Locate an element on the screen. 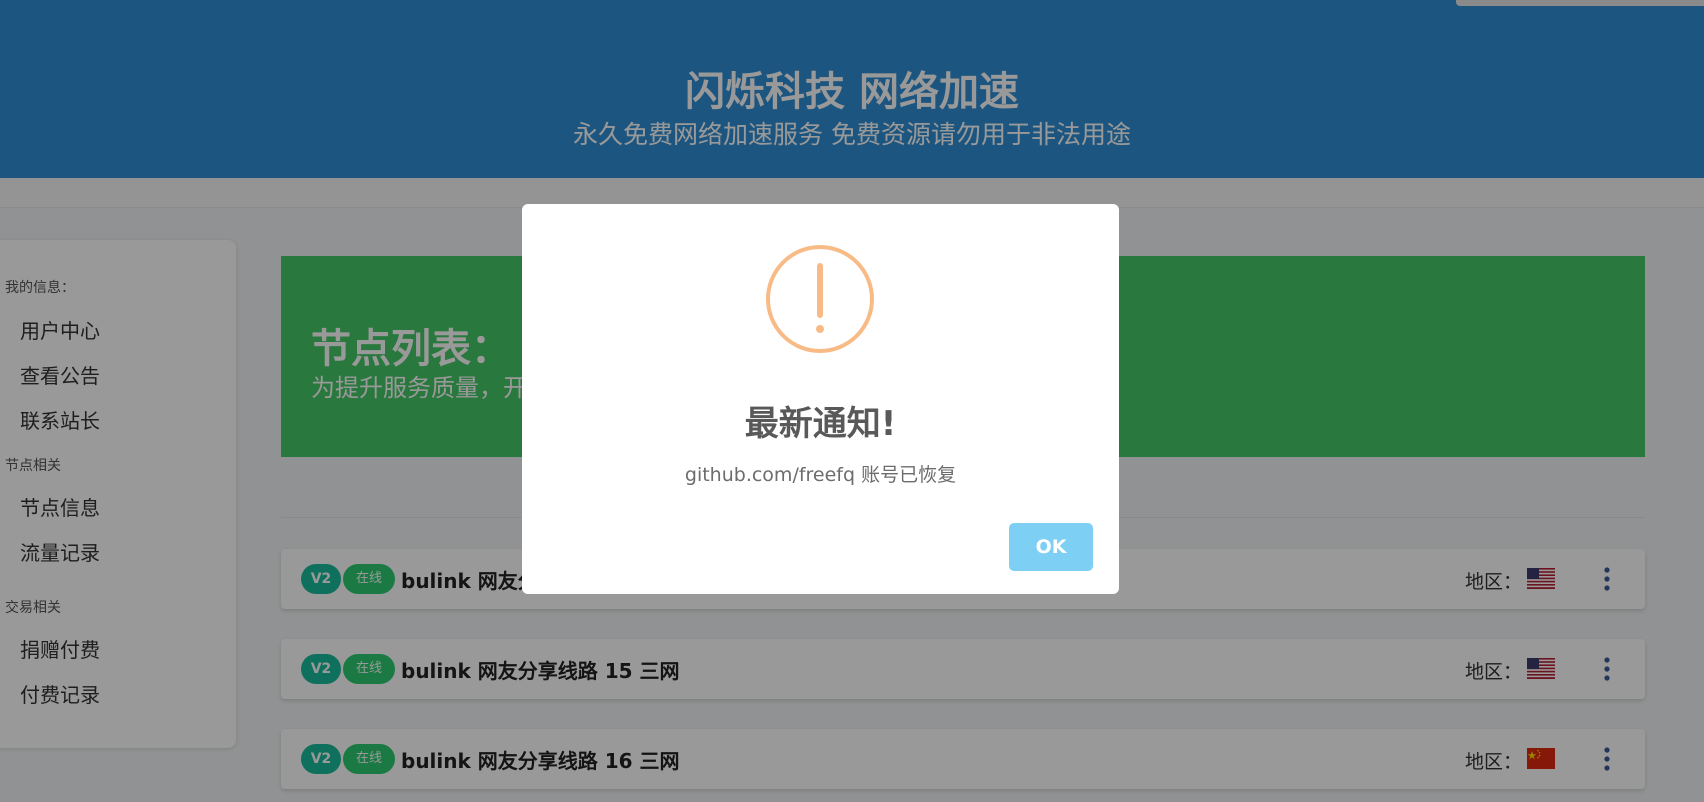  modal-title: 最新通知! is located at coordinates (820, 424).